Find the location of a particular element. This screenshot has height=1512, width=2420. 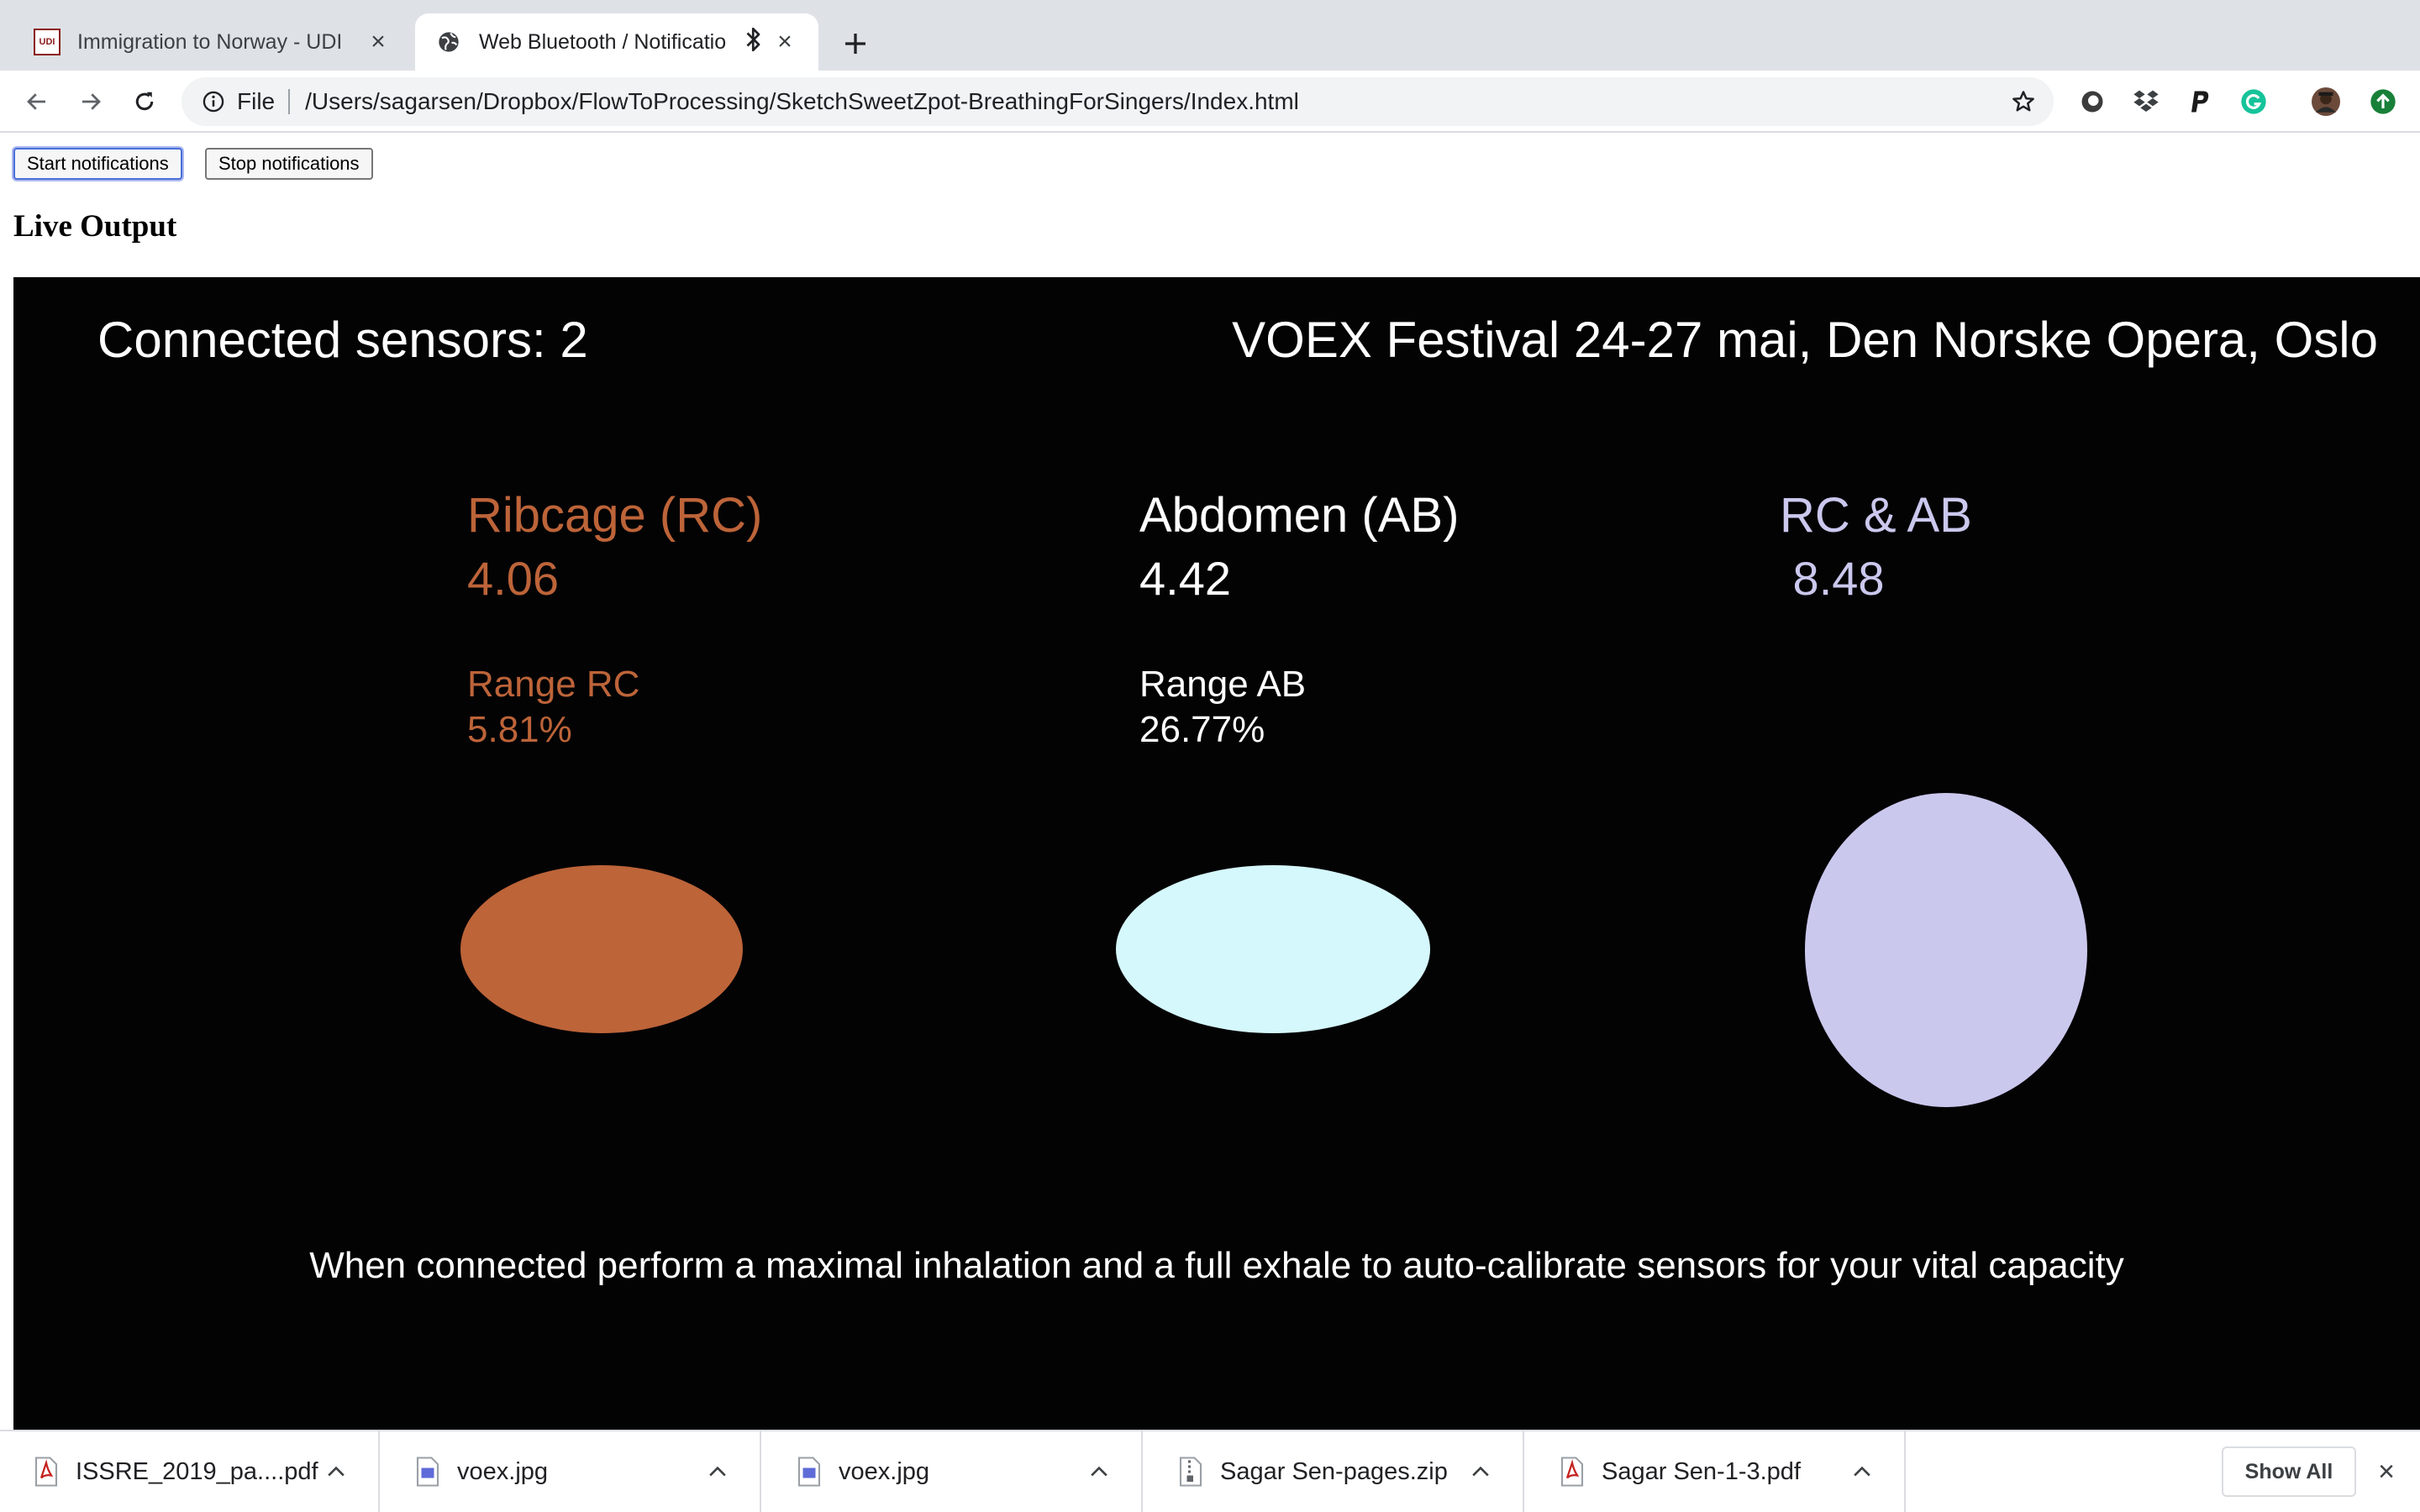

download-item: ISSRE_2019_pa....pdf is located at coordinates (190, 1471).